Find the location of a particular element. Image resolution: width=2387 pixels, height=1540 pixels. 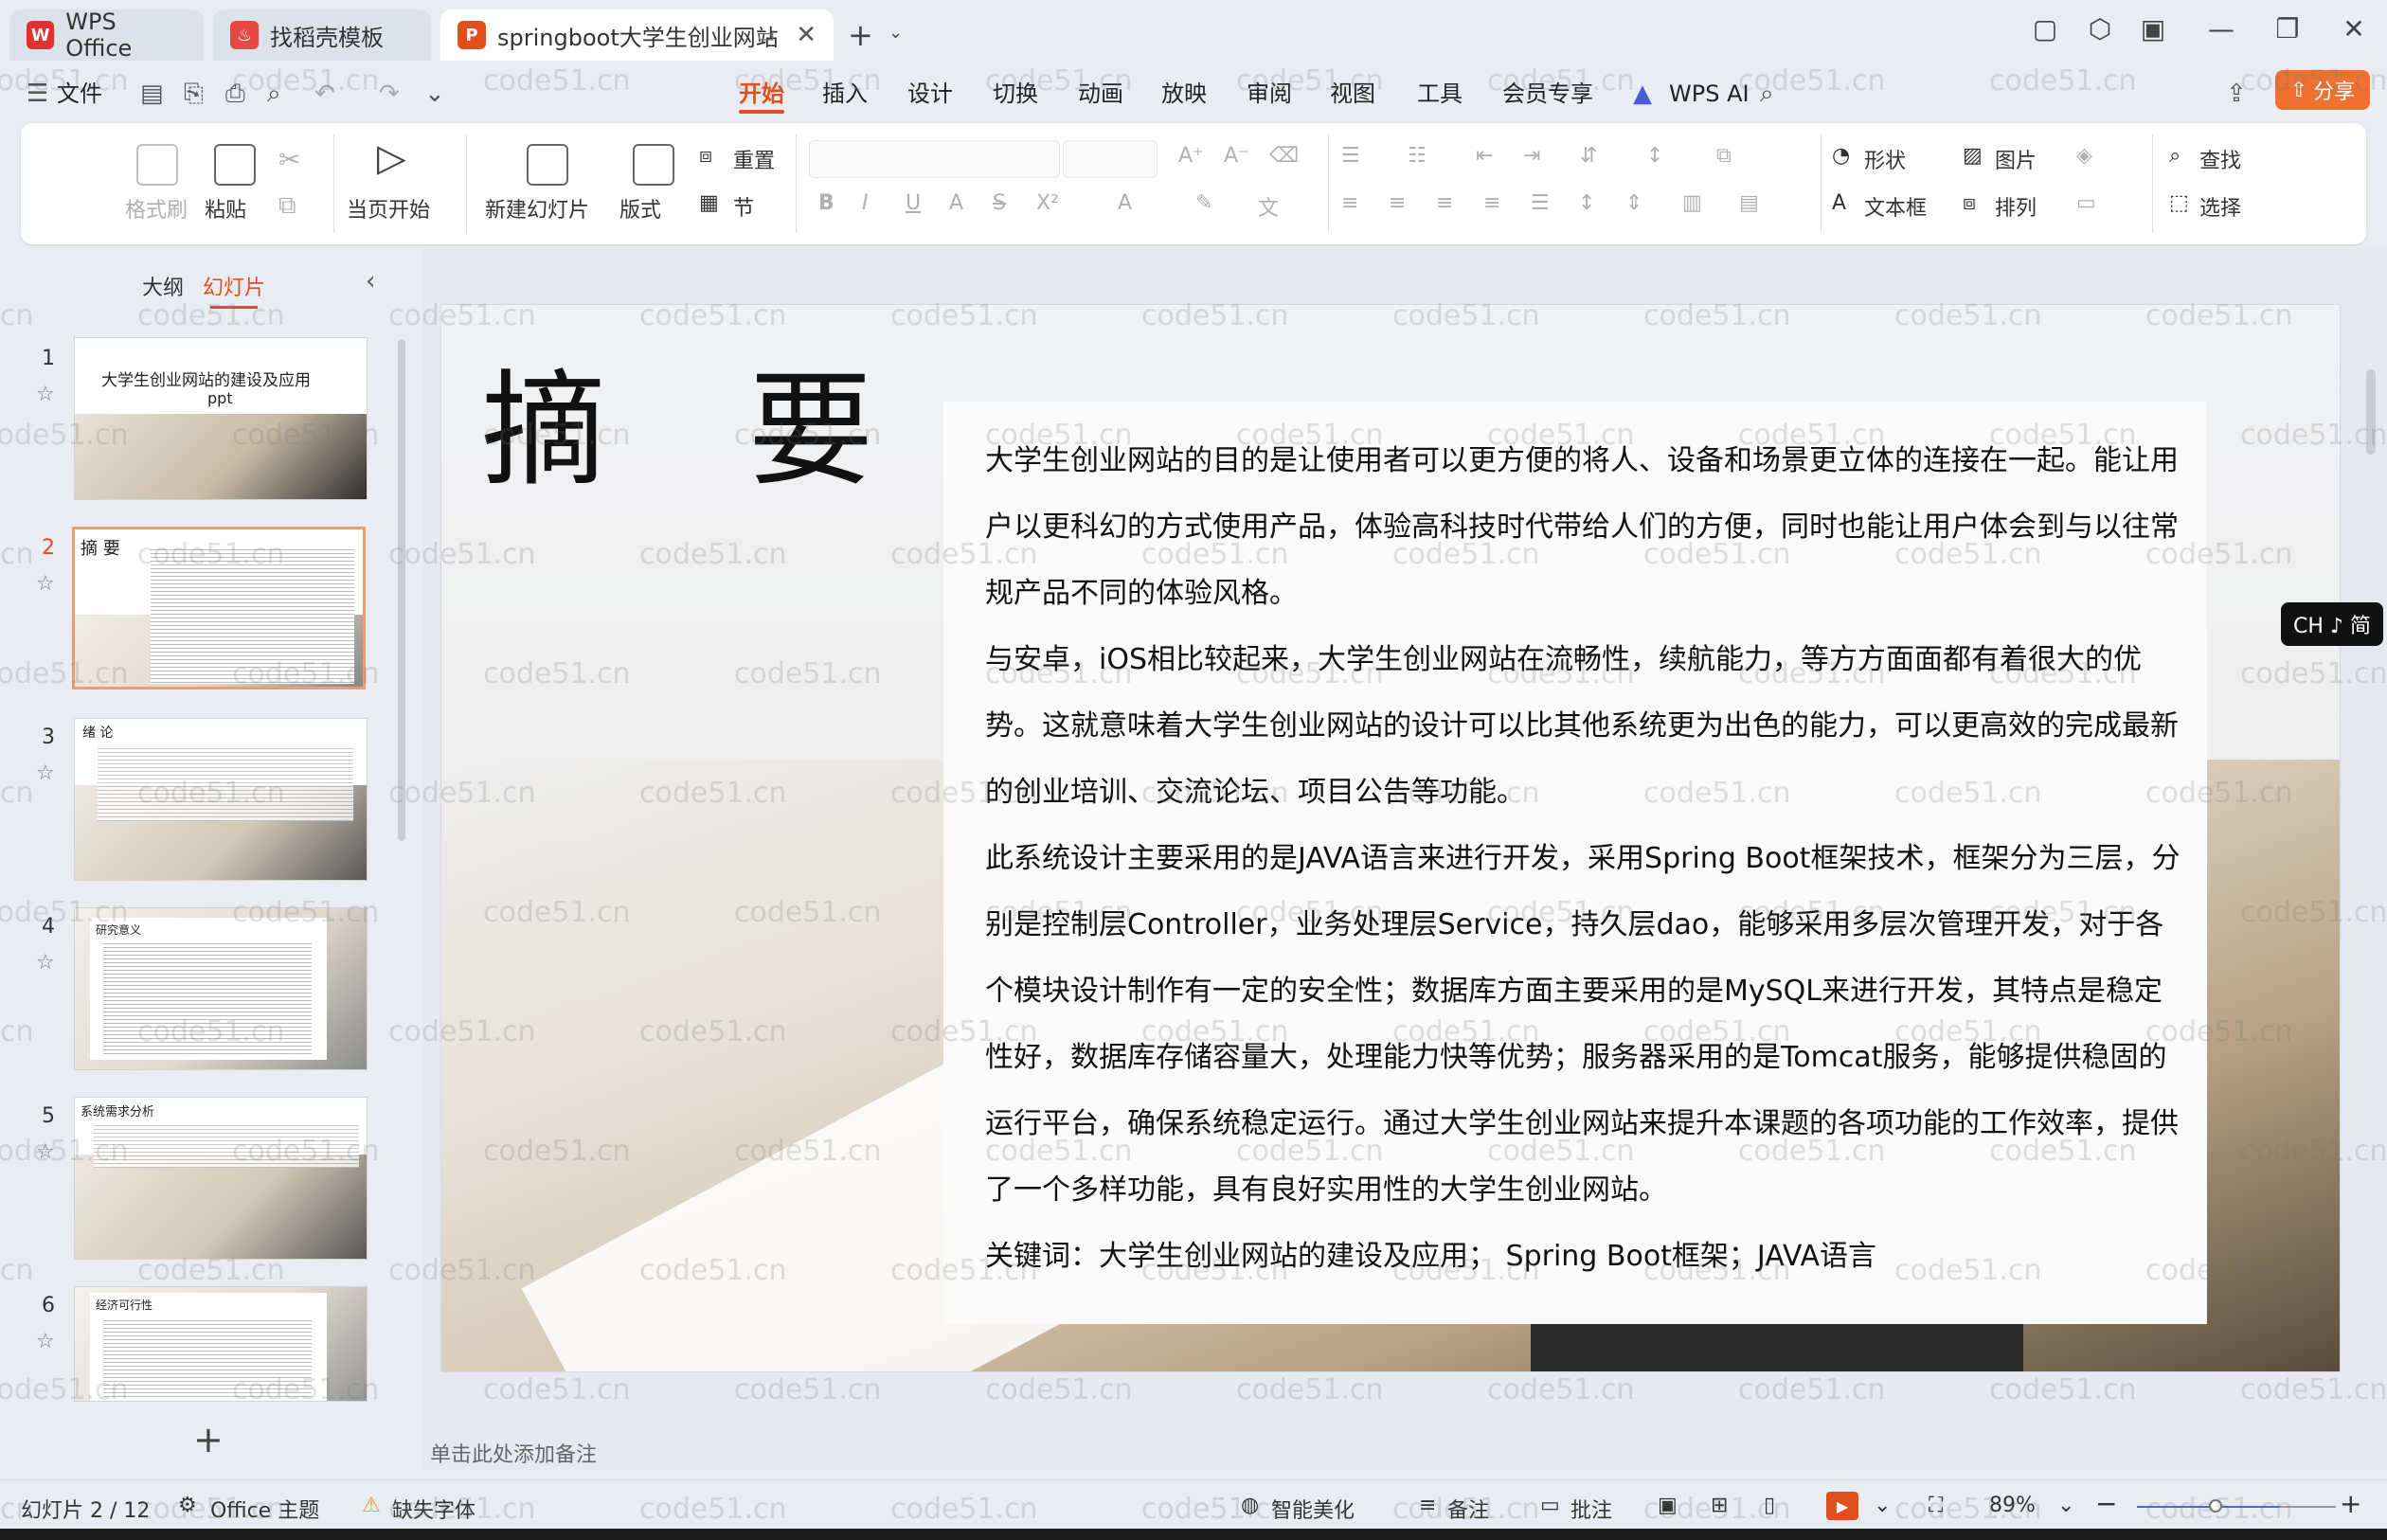

fit-window-icon: ⛶ is located at coordinates (1936, 1505).